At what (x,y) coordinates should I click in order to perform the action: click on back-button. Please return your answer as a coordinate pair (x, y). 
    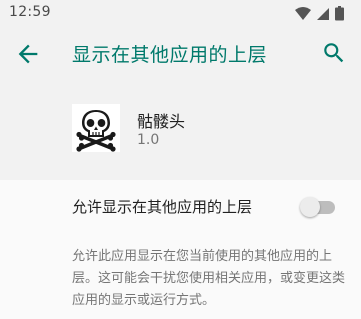
    Looking at the image, I should click on (28, 54).